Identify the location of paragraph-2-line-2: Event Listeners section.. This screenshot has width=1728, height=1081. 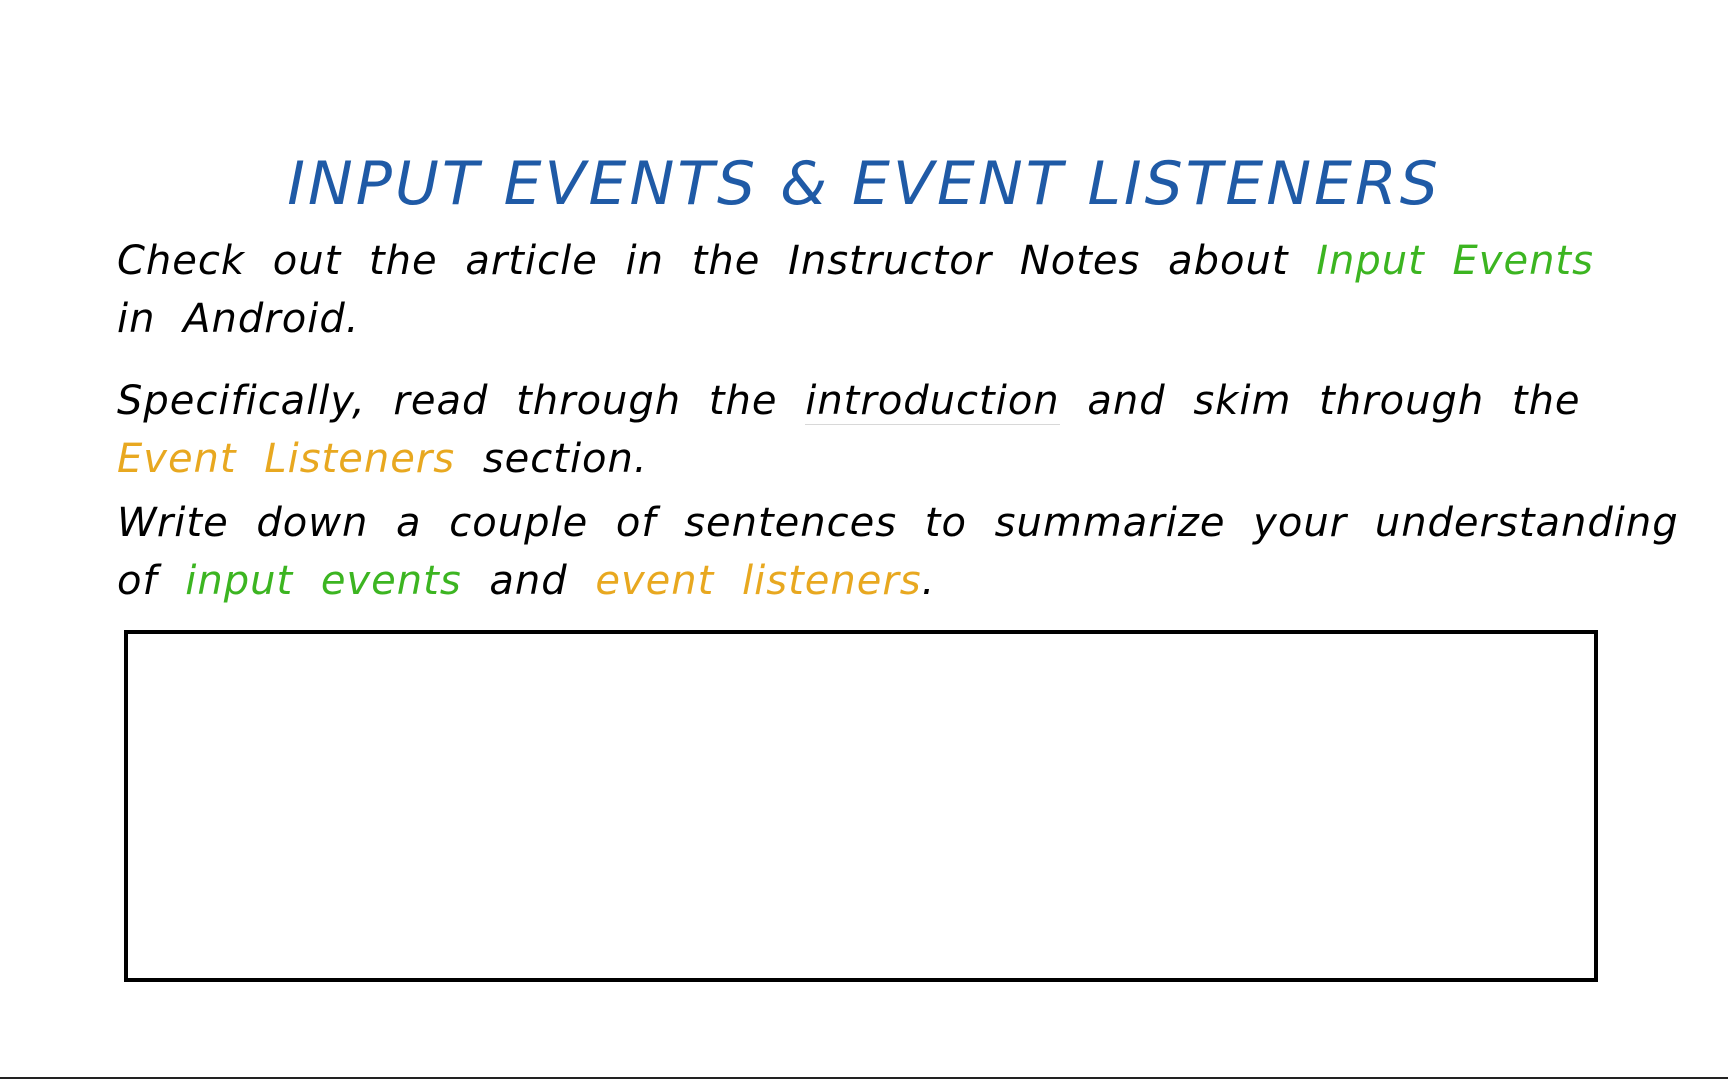
(857, 459).